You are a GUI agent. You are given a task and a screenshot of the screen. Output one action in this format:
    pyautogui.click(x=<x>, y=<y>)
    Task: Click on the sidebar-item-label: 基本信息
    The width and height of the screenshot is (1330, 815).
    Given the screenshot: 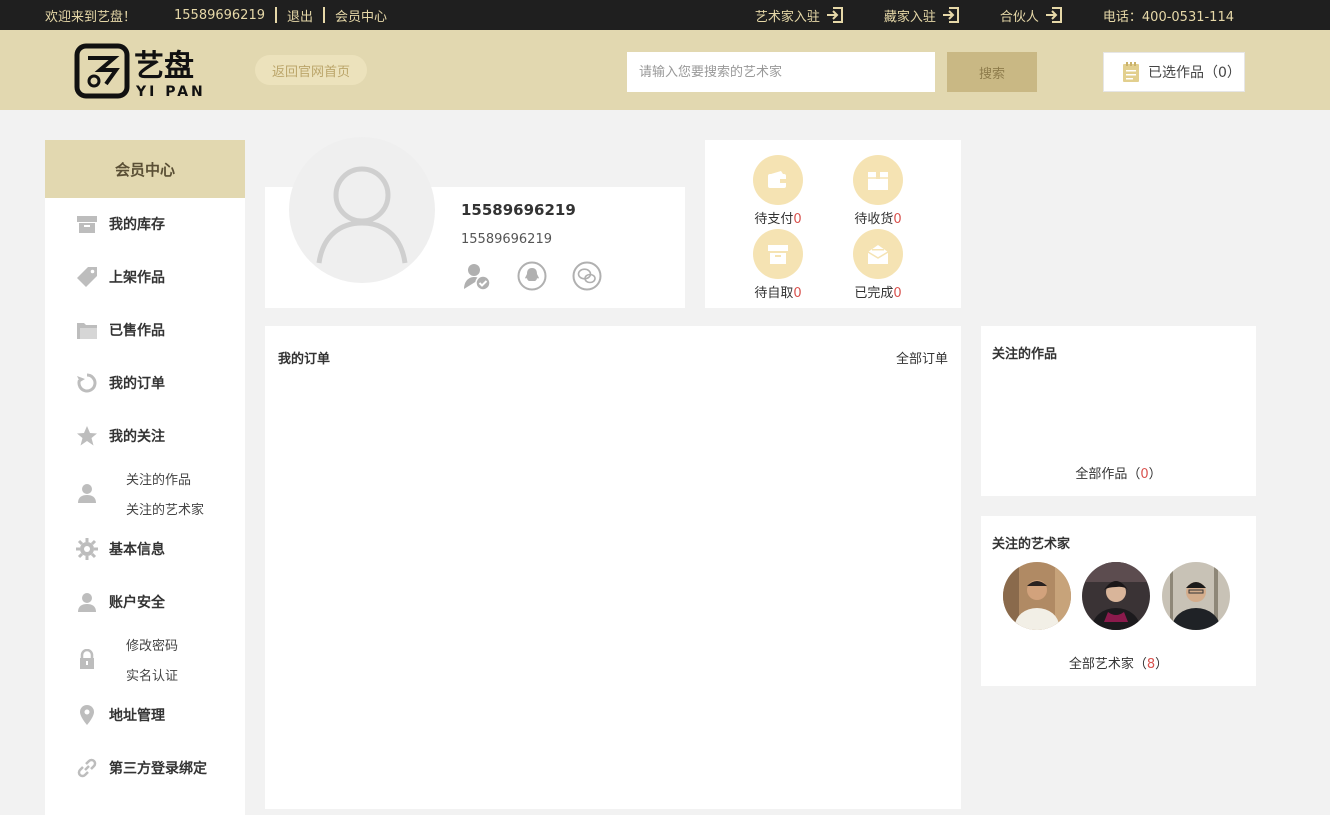 What is the action you would take?
    pyautogui.click(x=137, y=550)
    